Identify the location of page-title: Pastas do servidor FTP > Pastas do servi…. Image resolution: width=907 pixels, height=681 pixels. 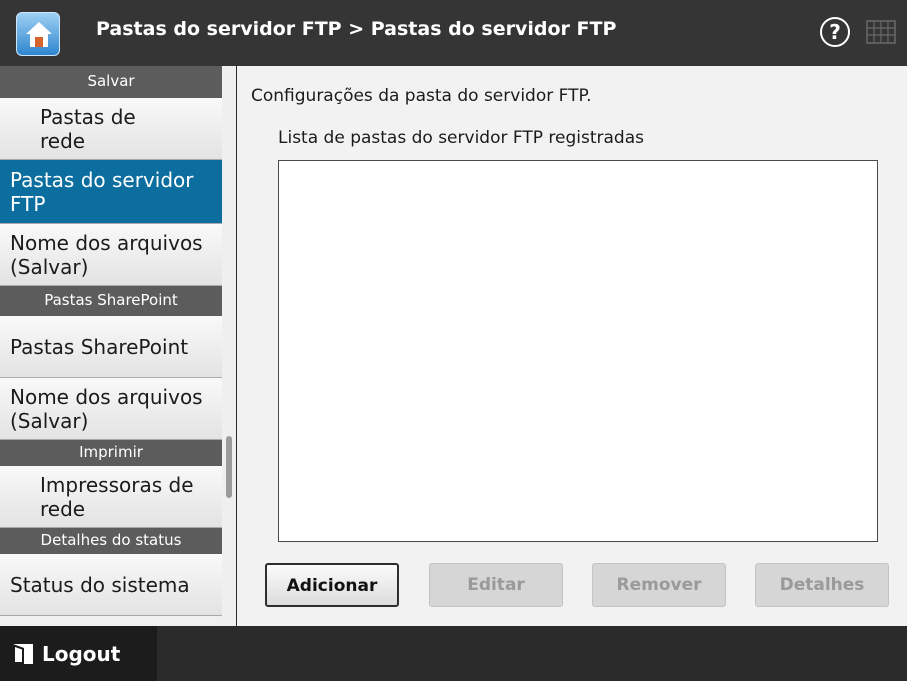
(356, 29).